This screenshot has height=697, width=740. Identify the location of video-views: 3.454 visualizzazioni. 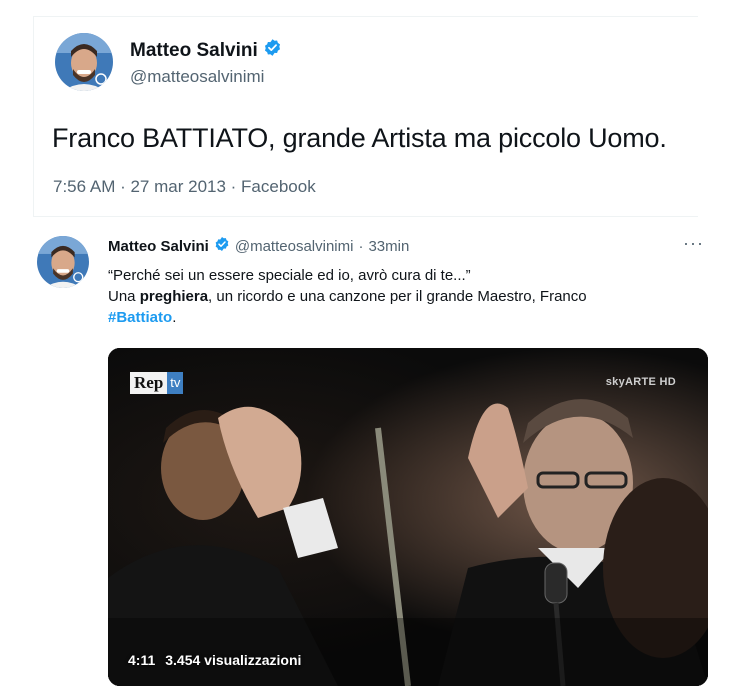
(233, 660).